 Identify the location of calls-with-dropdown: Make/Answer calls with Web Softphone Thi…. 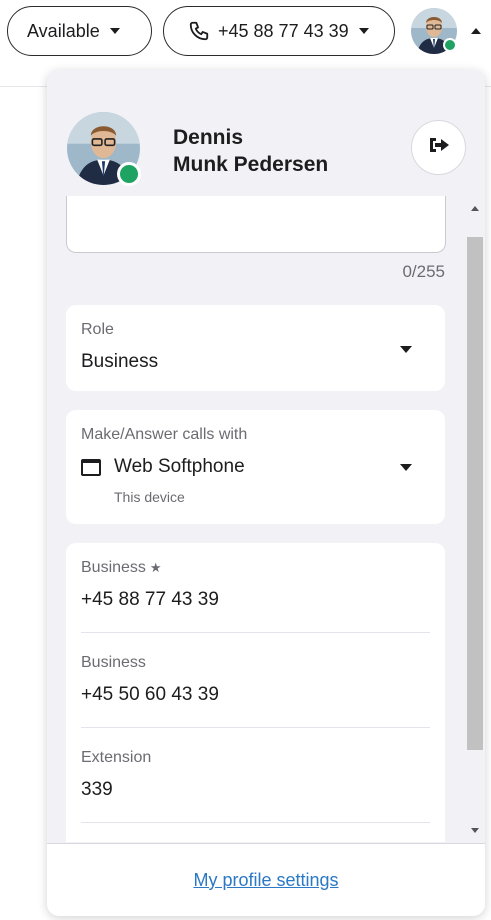
(255, 467).